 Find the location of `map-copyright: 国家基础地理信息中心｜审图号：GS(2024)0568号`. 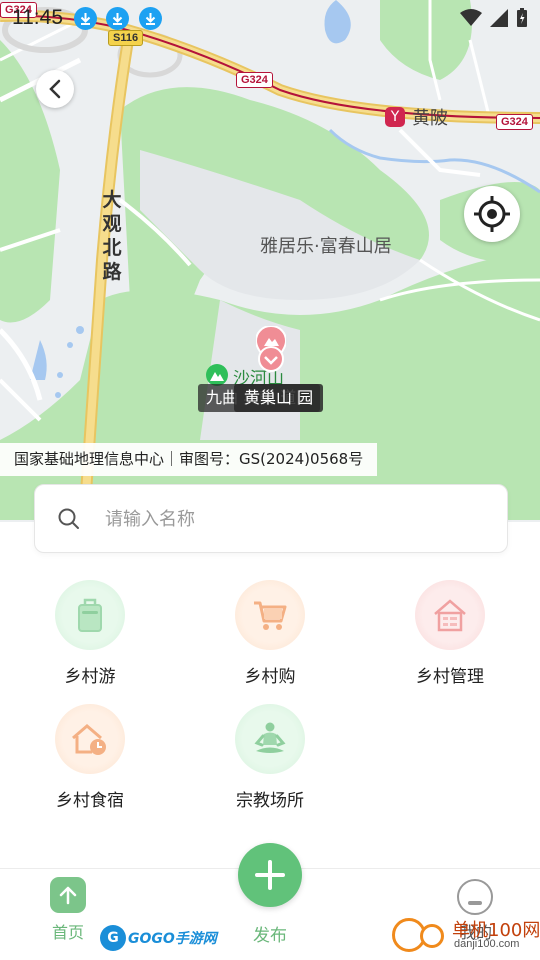

map-copyright: 国家基础地理信息中心｜审图号：GS(2024)0568号 is located at coordinates (189, 459).